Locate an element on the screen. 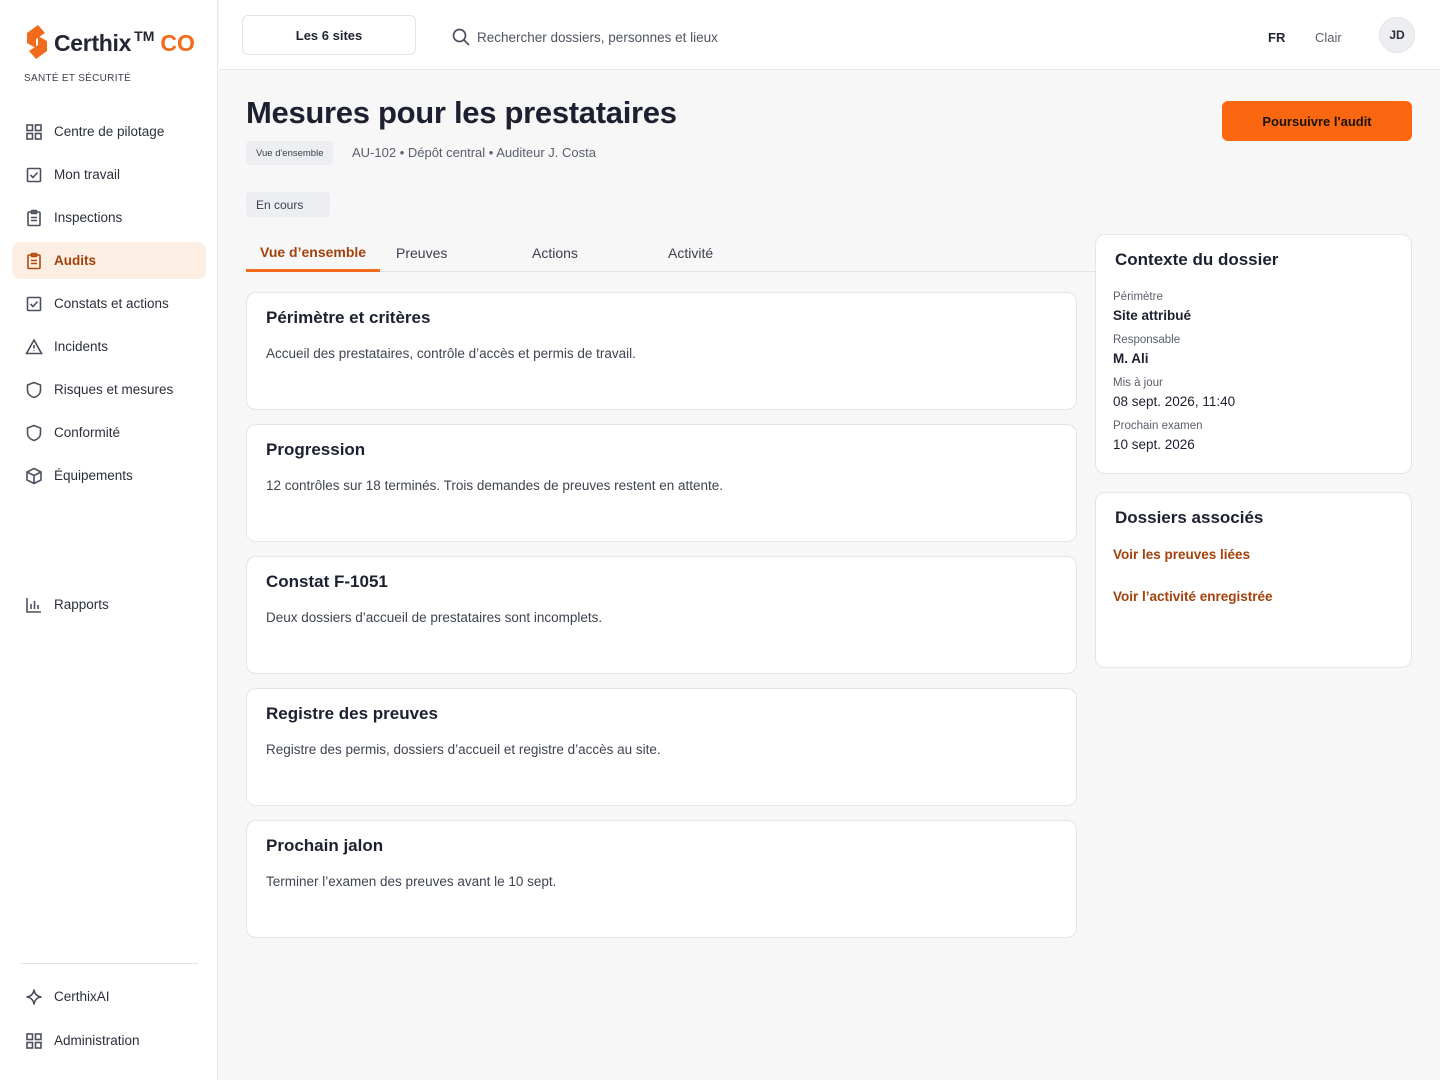 This screenshot has height=1080, width=1440. sparkle-icon is located at coordinates (34, 997).